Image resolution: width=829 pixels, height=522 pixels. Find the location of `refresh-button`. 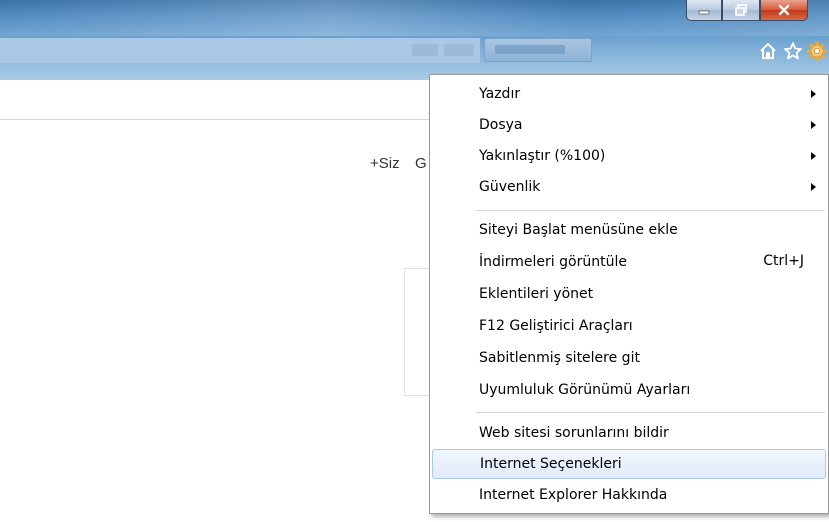

refresh-button is located at coordinates (459, 50).